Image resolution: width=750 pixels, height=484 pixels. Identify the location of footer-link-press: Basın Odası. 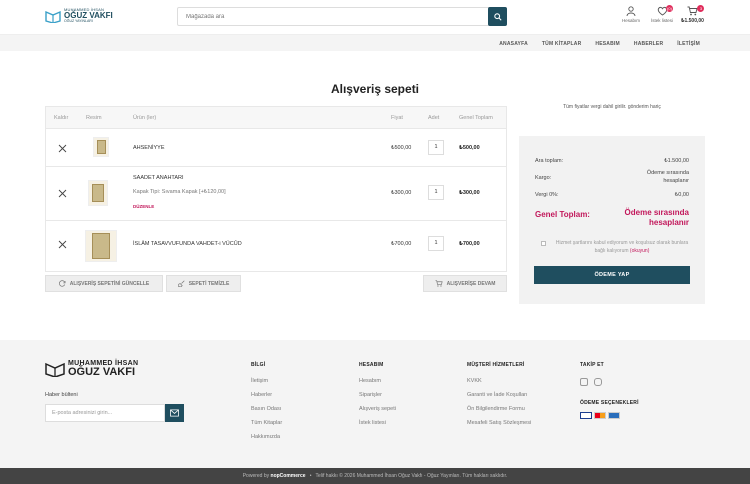
(266, 409).